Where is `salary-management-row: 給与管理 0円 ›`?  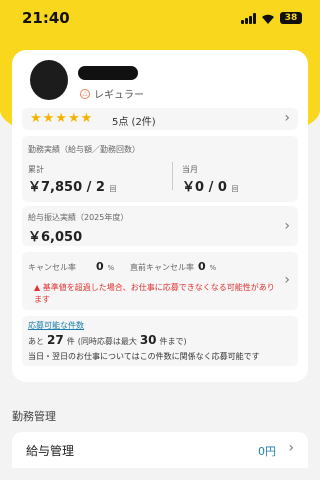
salary-management-row: 給与管理 0円 › is located at coordinates (160, 450).